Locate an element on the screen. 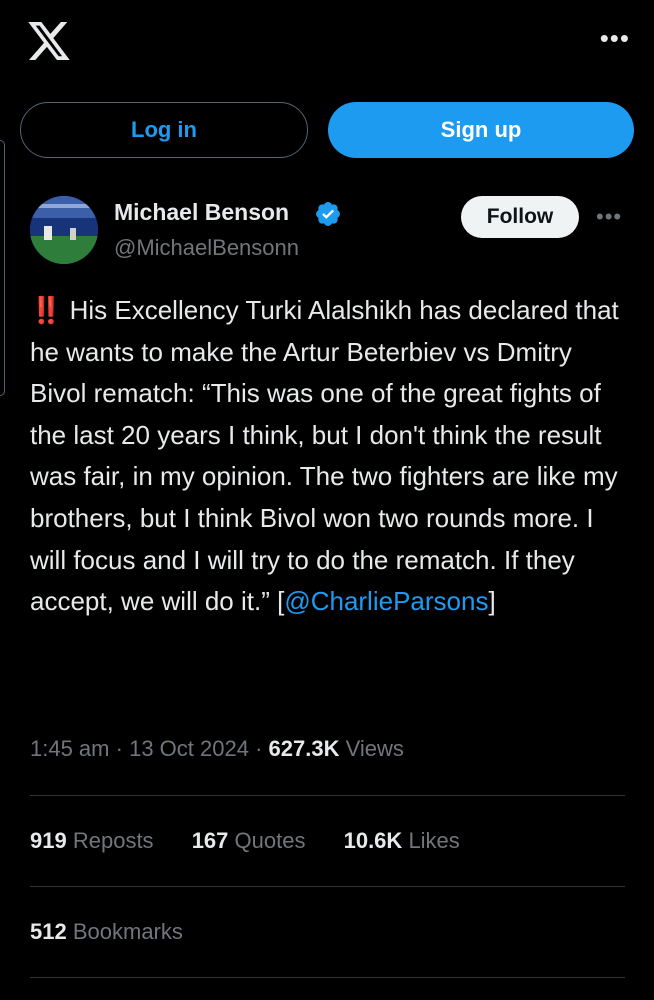 The image size is (654, 1000). post-more-icon: ••• is located at coordinates (609, 217).